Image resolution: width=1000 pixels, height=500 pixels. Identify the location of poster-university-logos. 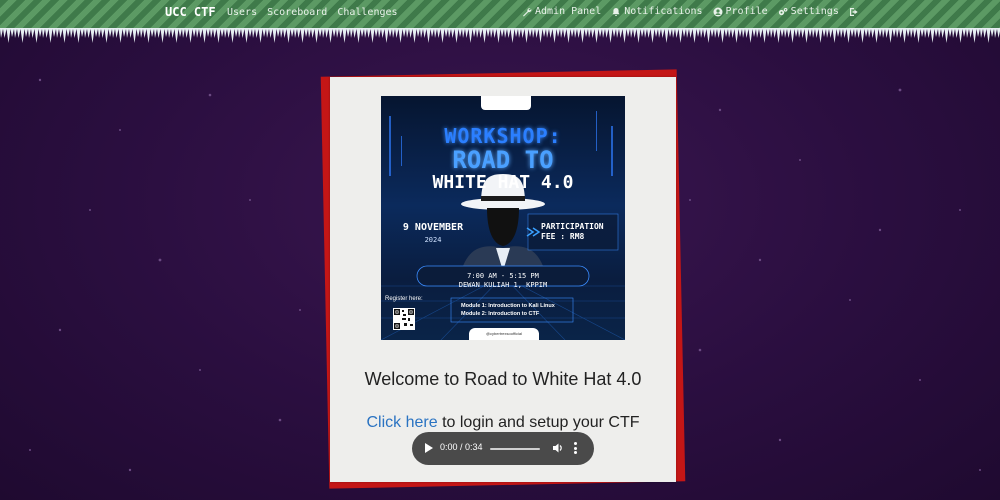
(506, 103).